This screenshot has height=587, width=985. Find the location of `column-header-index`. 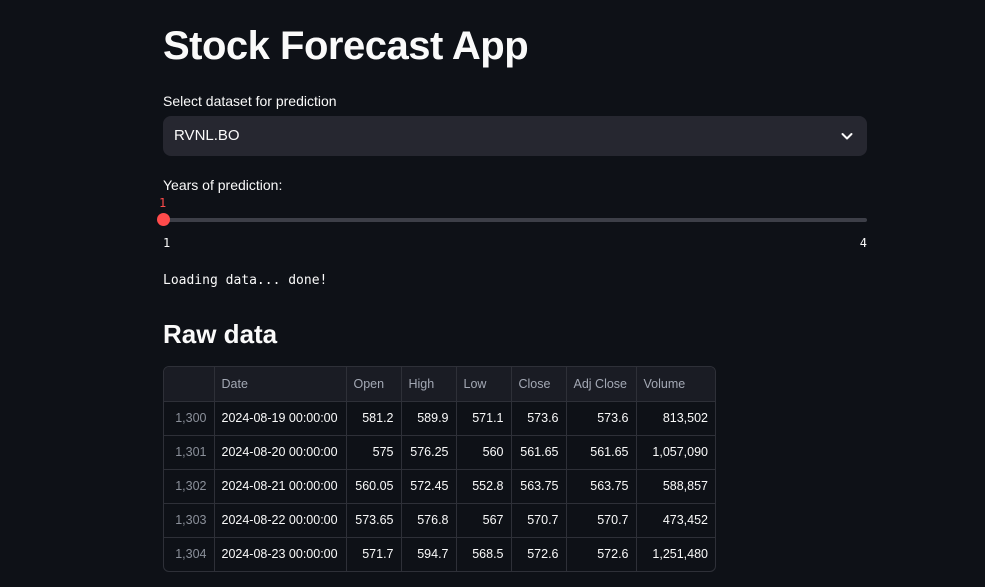

column-header-index is located at coordinates (189, 384).